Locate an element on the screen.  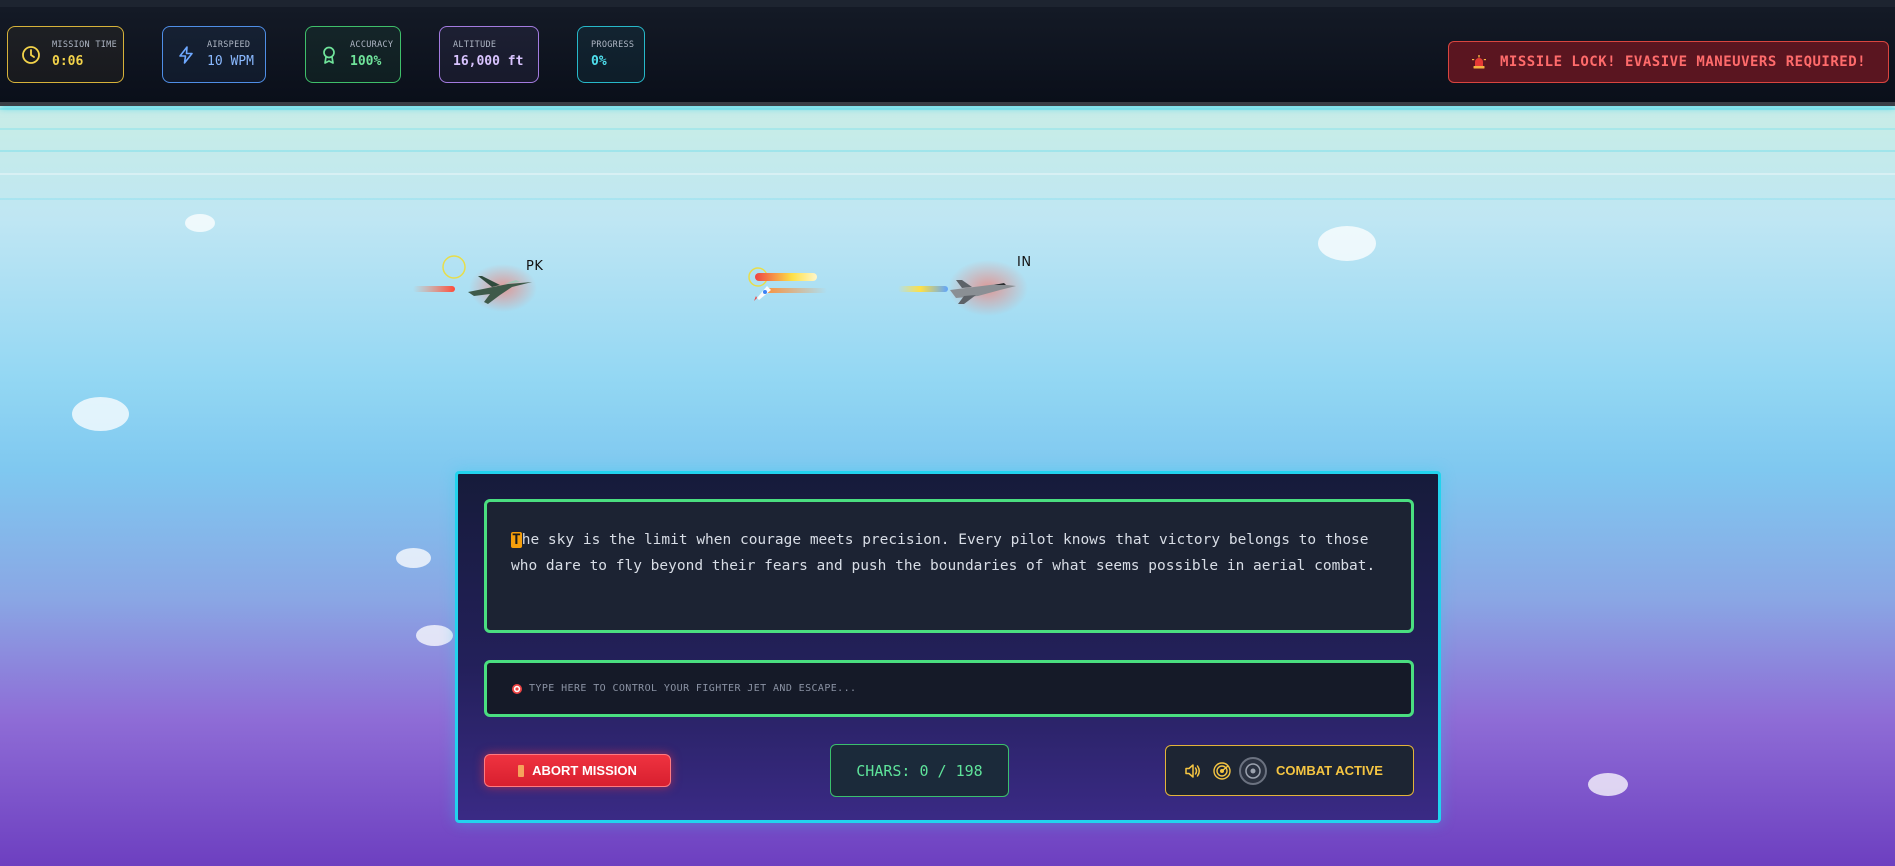
clock-icon is located at coordinates (31, 55).